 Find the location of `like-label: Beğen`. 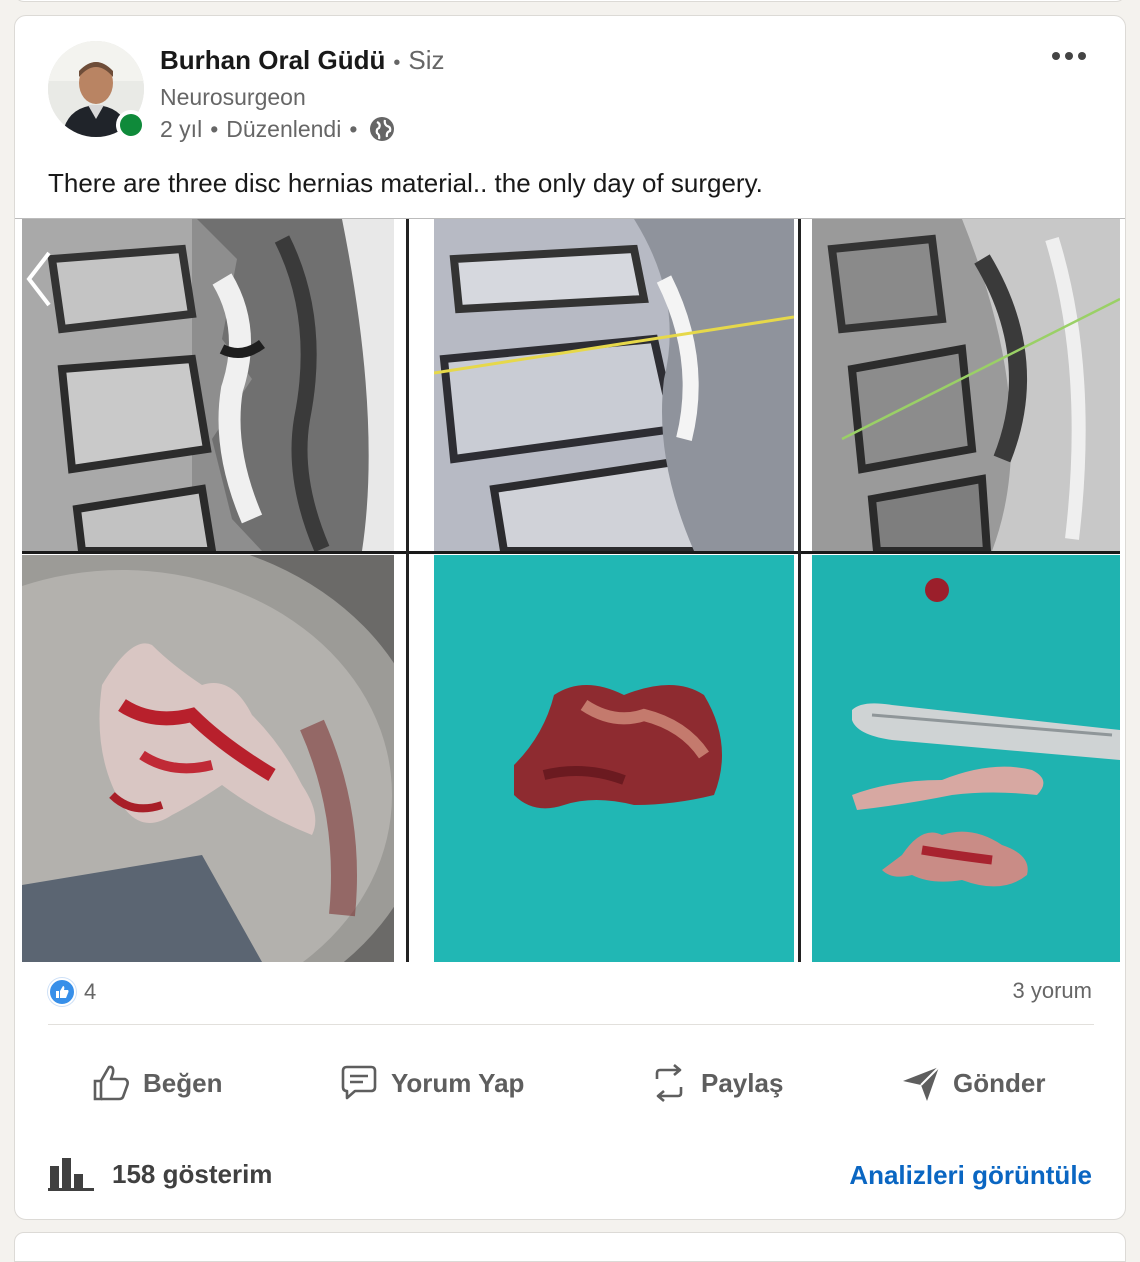

like-label: Beğen is located at coordinates (183, 1082).